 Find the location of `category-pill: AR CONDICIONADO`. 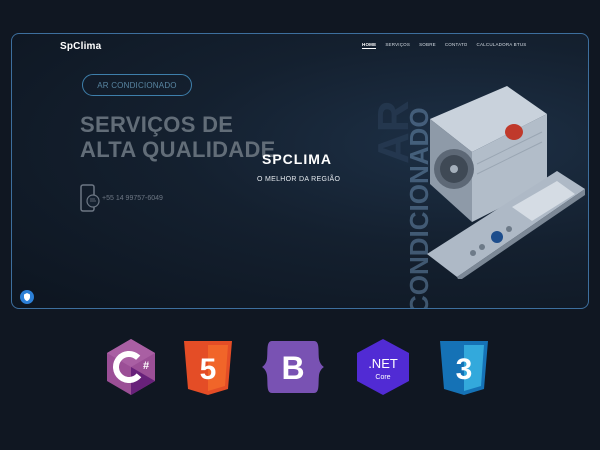

category-pill: AR CONDICIONADO is located at coordinates (137, 85).